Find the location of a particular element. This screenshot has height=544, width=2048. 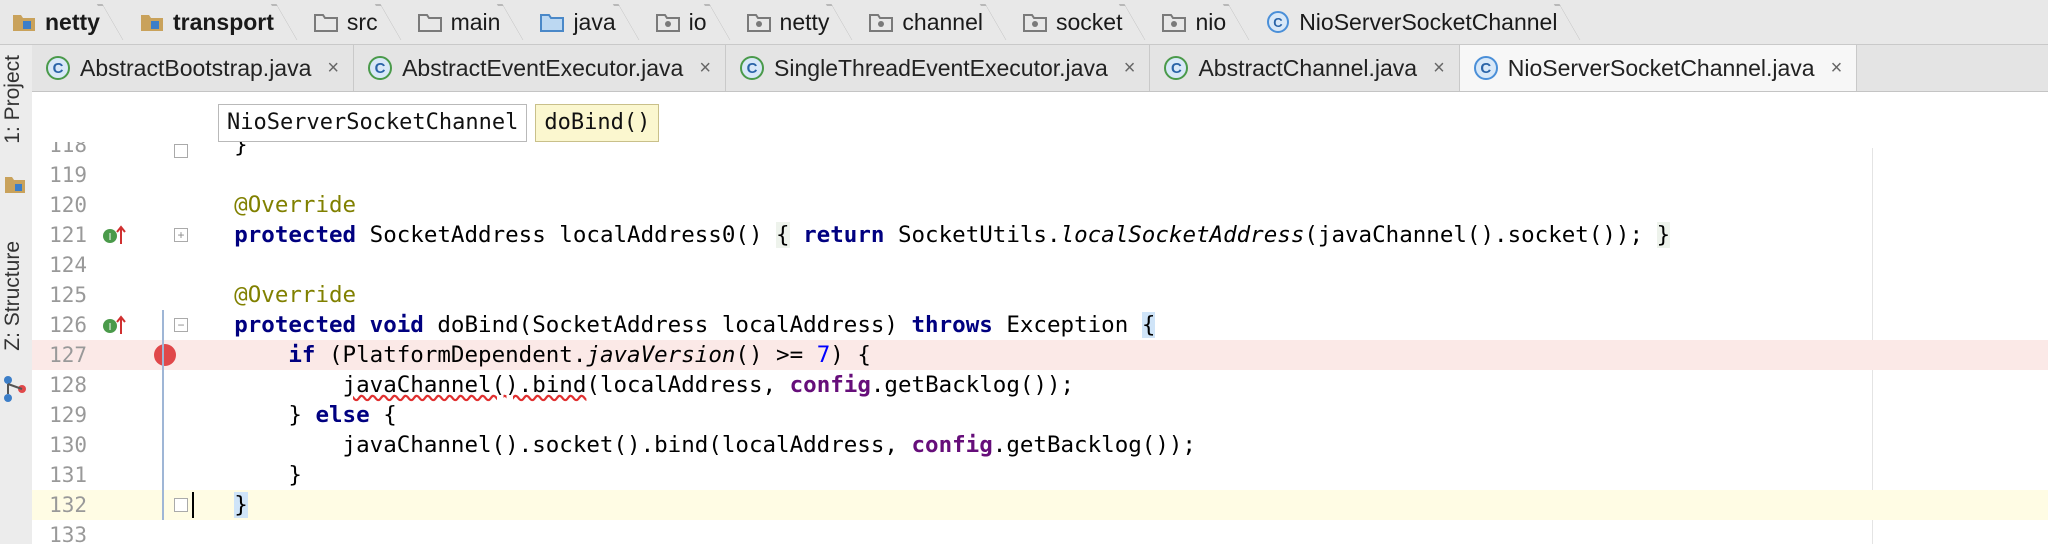

breadcrumb-item-io: io is located at coordinates (689, 22).